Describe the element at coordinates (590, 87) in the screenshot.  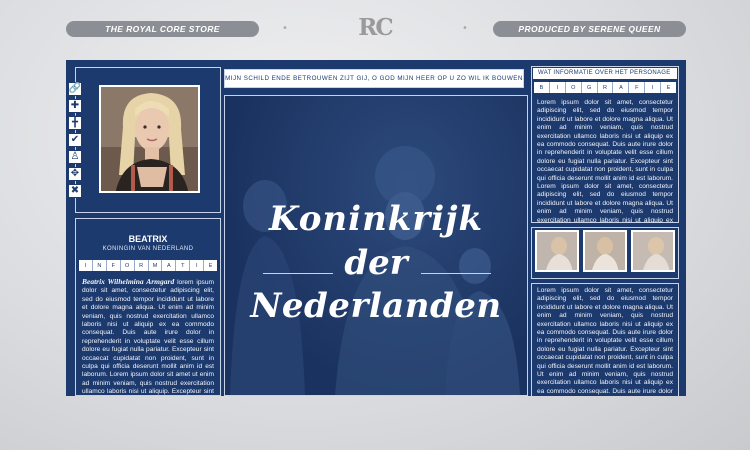
I see `bio-letter: G` at that location.